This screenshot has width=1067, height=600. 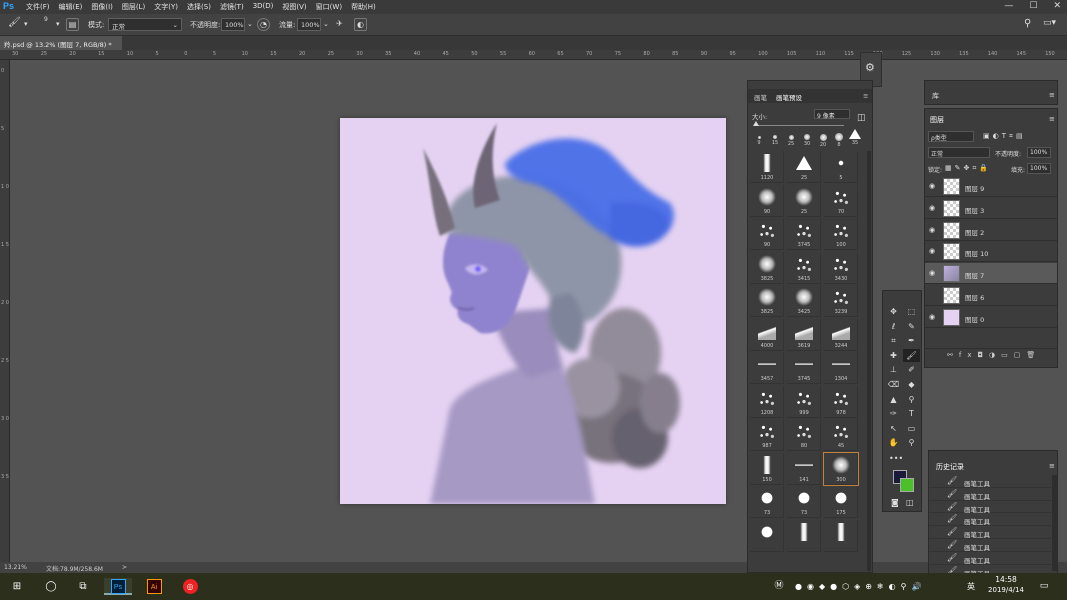 What do you see at coordinates (133, 7) in the screenshot?
I see `menu-item-3: 图层(L)` at bounding box center [133, 7].